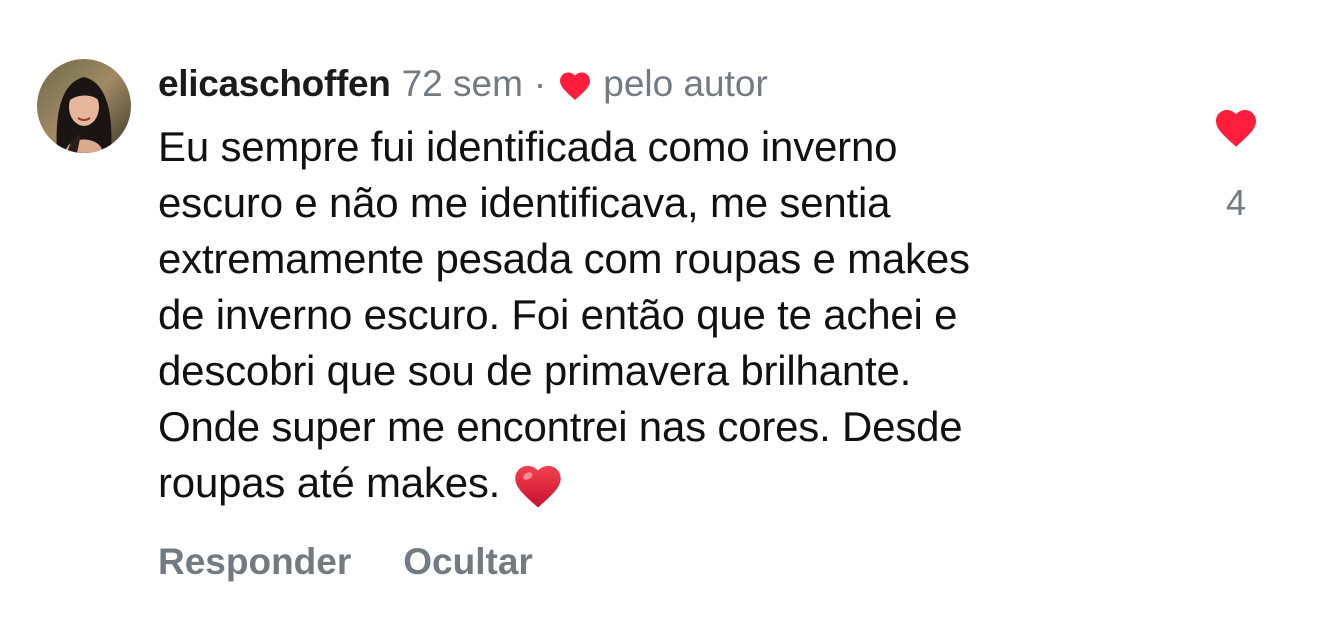 The image size is (1320, 630). Describe the element at coordinates (468, 562) in the screenshot. I see `hide-button: Ocultar` at that location.